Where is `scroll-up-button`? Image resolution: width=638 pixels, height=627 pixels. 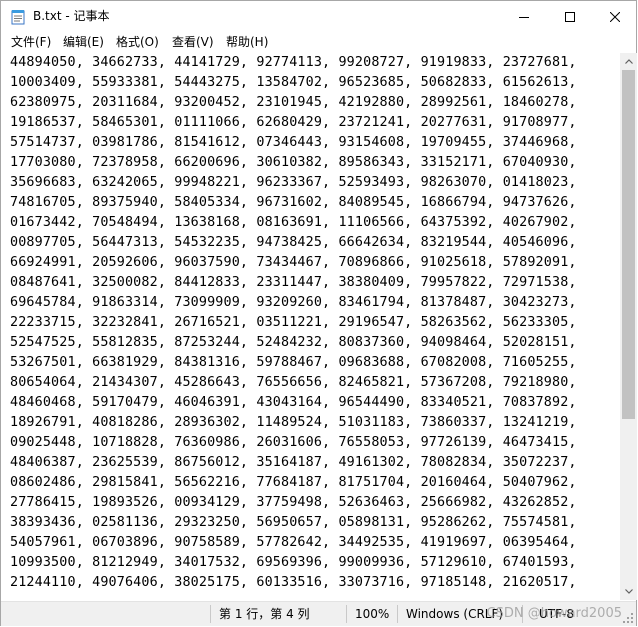 scroll-up-button is located at coordinates (628, 61).